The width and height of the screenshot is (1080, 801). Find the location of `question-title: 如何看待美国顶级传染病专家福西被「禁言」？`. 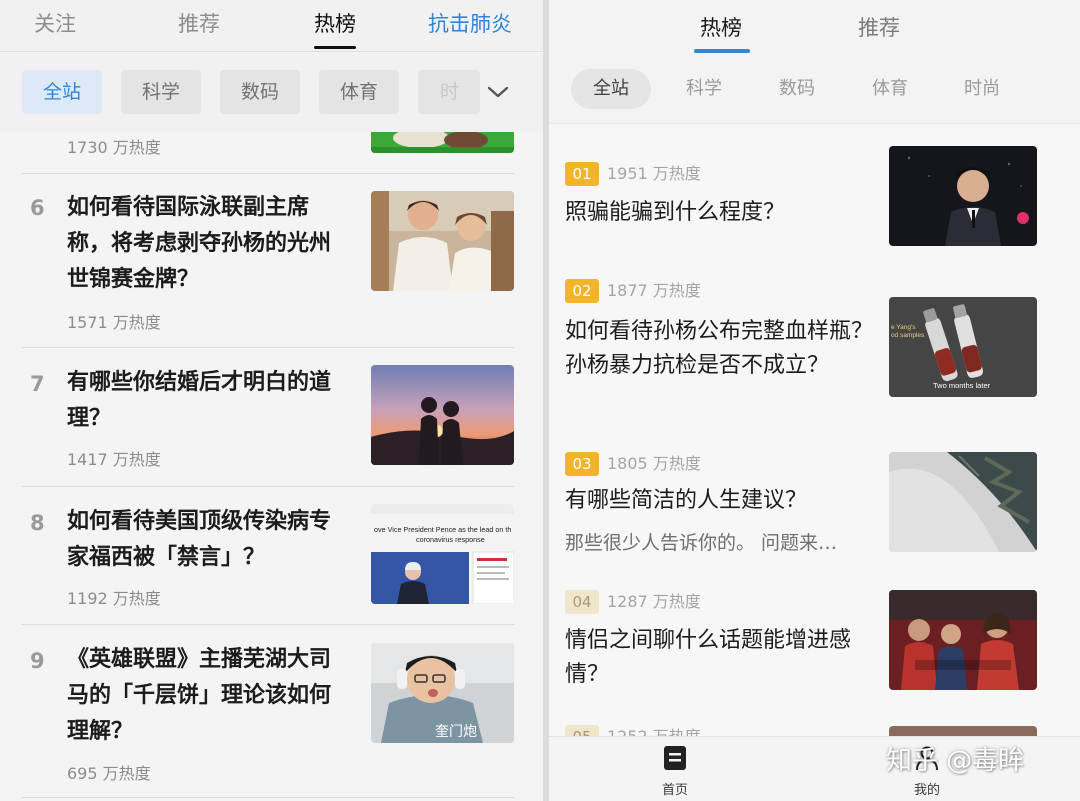

question-title: 如何看待美国顶级传染病专家福西被「禁言」？ is located at coordinates (204, 540).